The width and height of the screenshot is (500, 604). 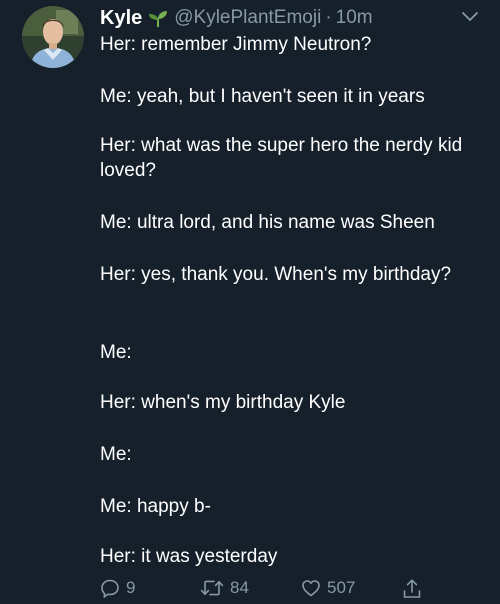 I want to click on timestamp: 10m, so click(x=354, y=18).